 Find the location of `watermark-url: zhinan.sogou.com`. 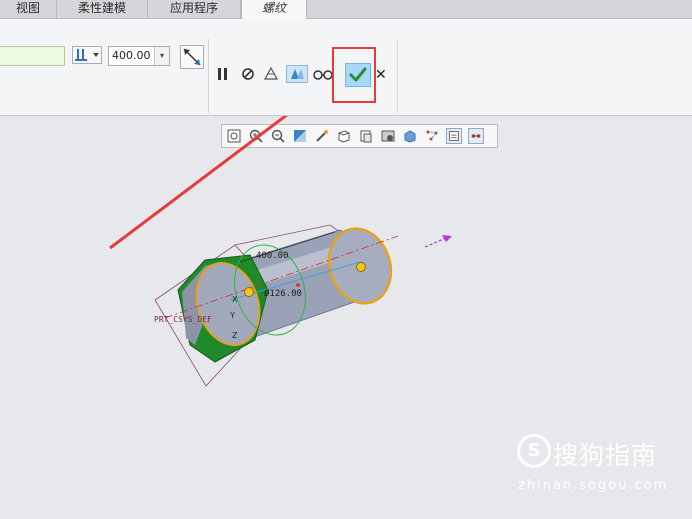

watermark-url: zhinan.sogou.com is located at coordinates (593, 485).